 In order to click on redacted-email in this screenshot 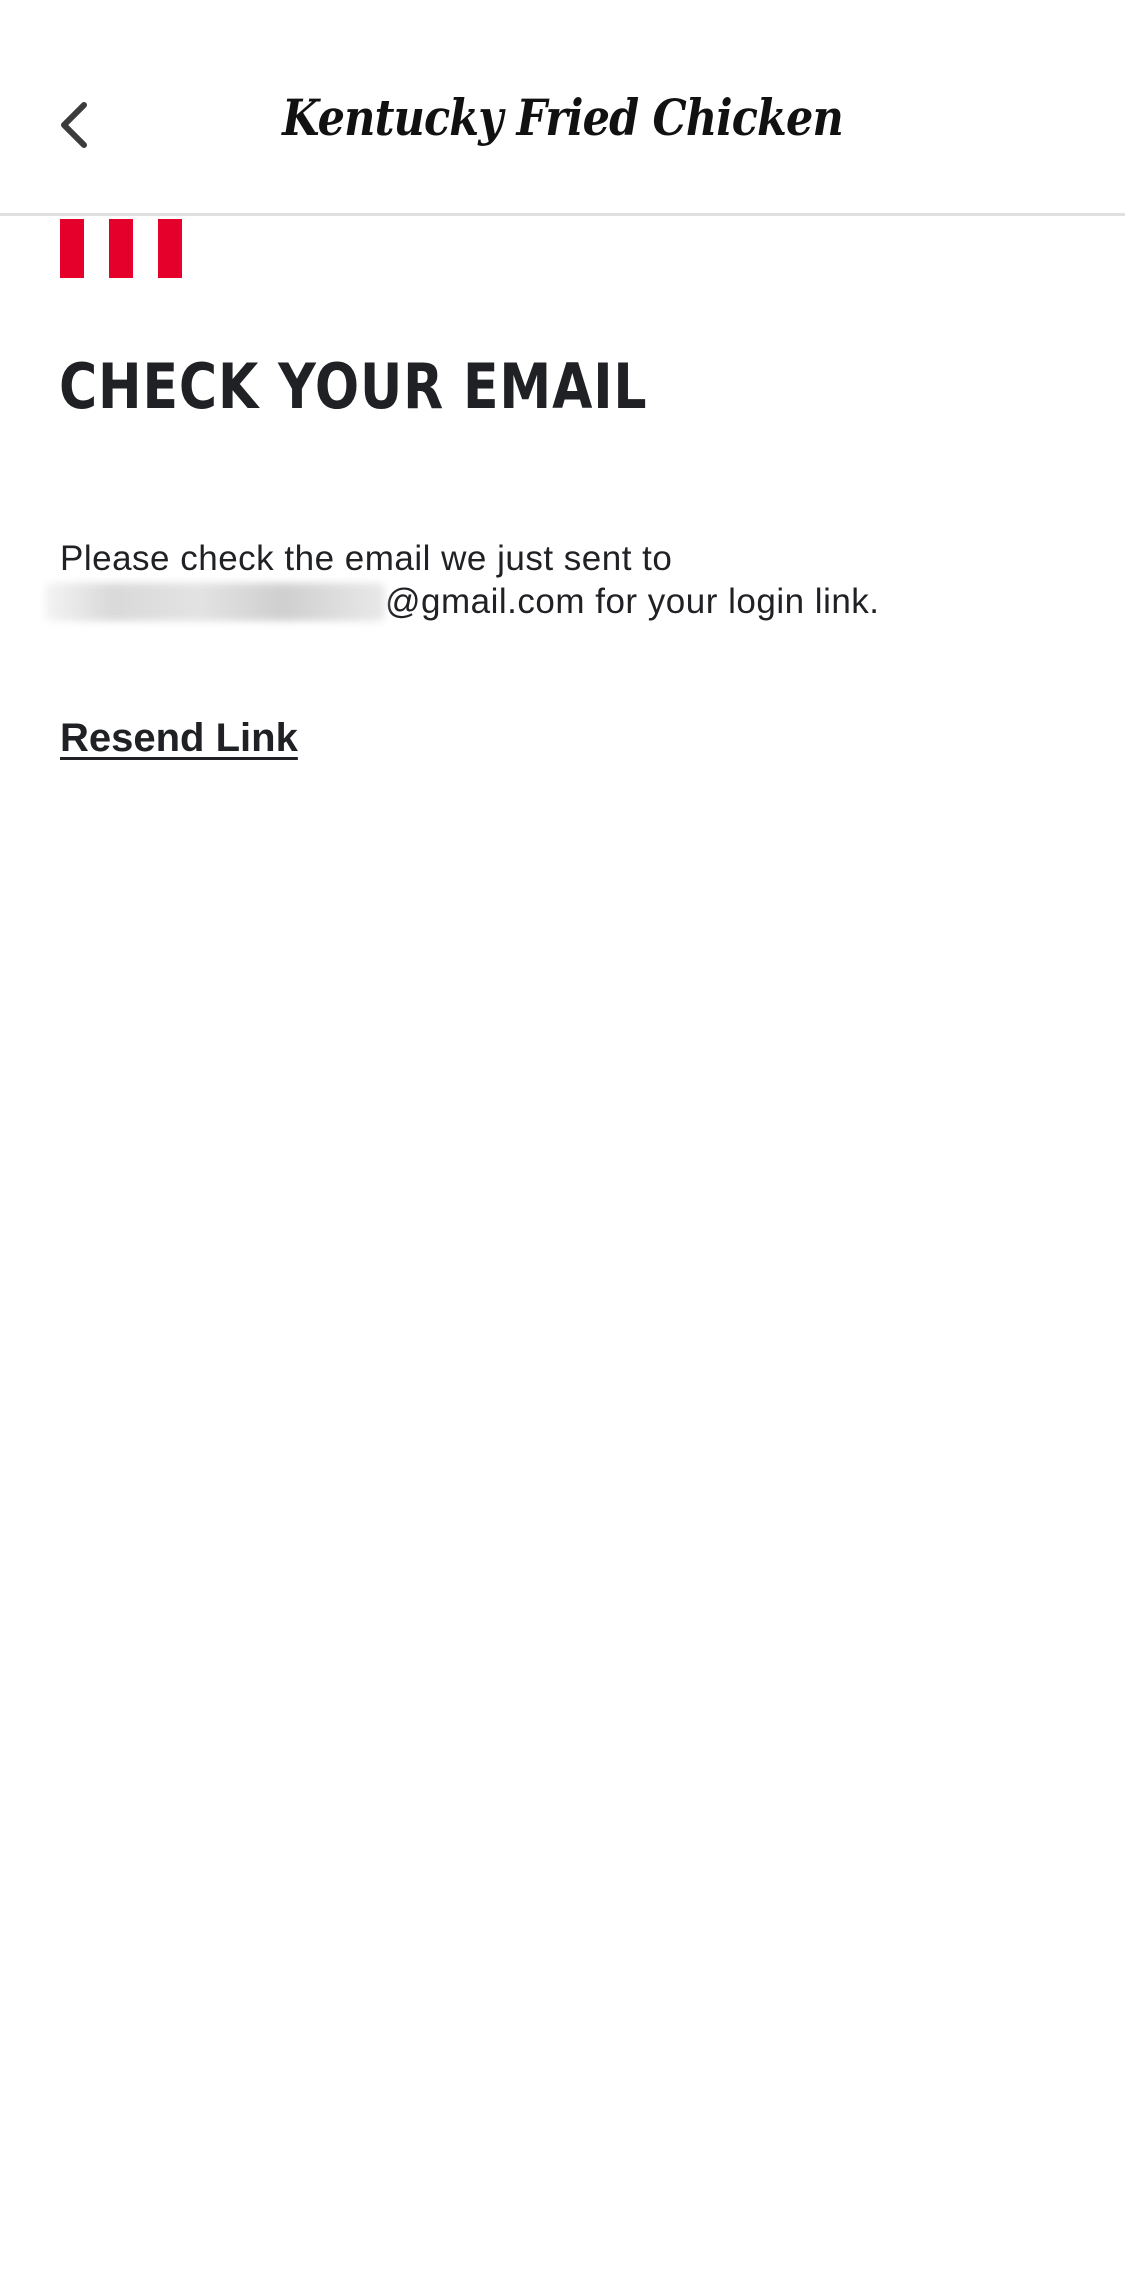, I will do `click(215, 602)`.